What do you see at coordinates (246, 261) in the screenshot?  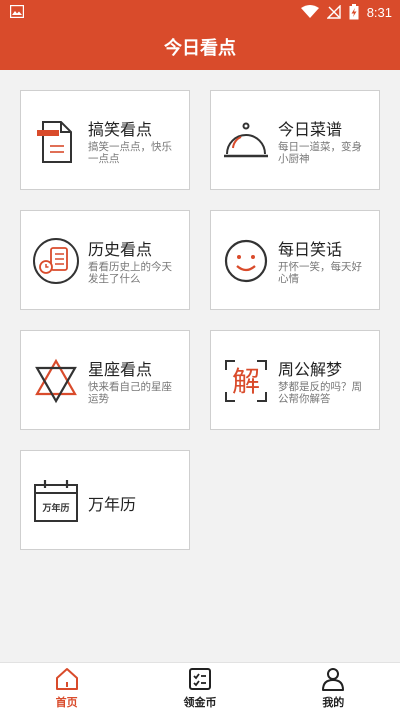 I see `smiley-face-icon` at bounding box center [246, 261].